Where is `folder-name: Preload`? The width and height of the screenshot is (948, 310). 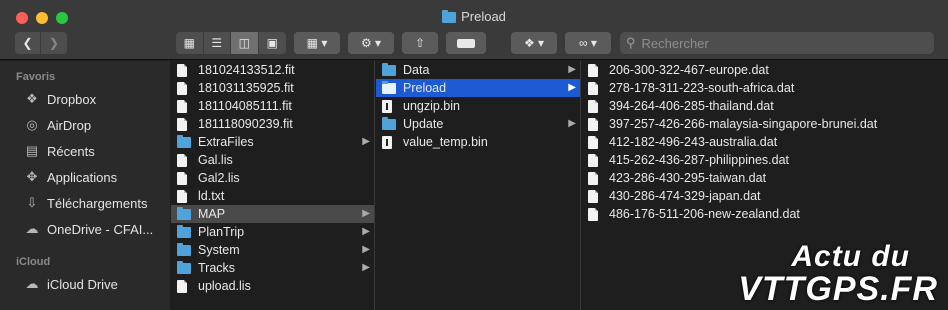 folder-name: Preload is located at coordinates (425, 88).